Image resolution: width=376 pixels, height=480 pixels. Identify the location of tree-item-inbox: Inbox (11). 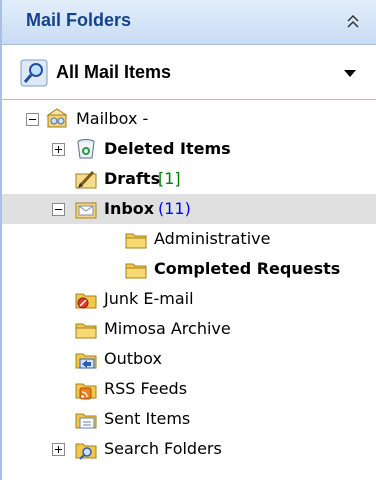
(189, 209).